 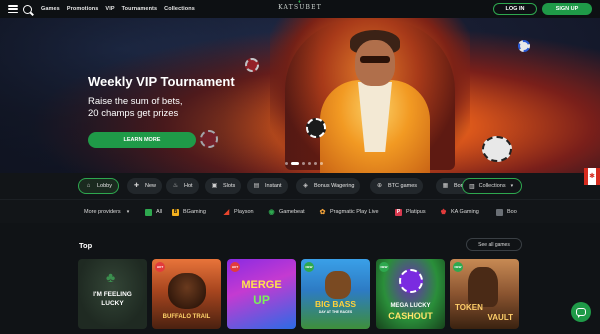 I want to click on lobby-icon: ⌂, so click(x=88, y=185).